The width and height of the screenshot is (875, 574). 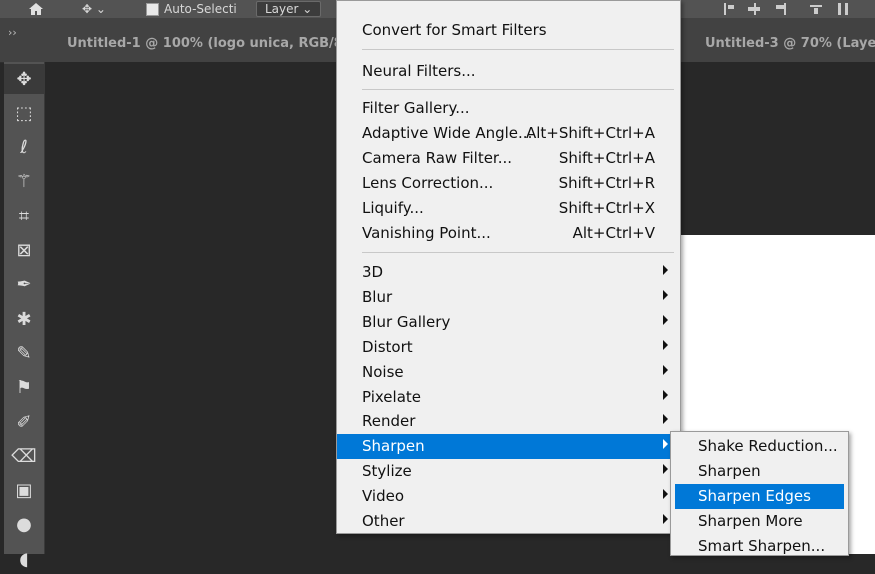 What do you see at coordinates (24, 491) in the screenshot?
I see `gradient-icon: ▣` at bounding box center [24, 491].